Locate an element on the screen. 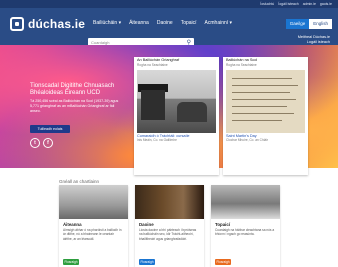 This screenshot has height=267, width=338. feature-title: Áiteanna is located at coordinates (72, 224).